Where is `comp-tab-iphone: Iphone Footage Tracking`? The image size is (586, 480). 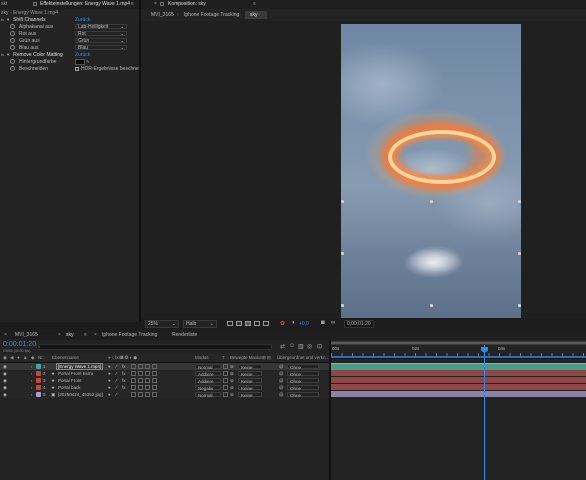
comp-tab-iphone: Iphone Footage Tracking is located at coordinates (211, 15).